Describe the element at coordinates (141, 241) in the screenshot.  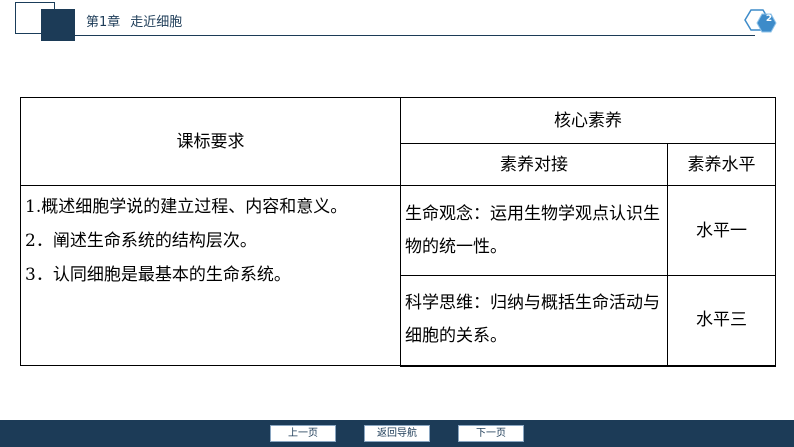
I see `requirement-item-2: 2．阐述生命系统的结构层次。` at that location.